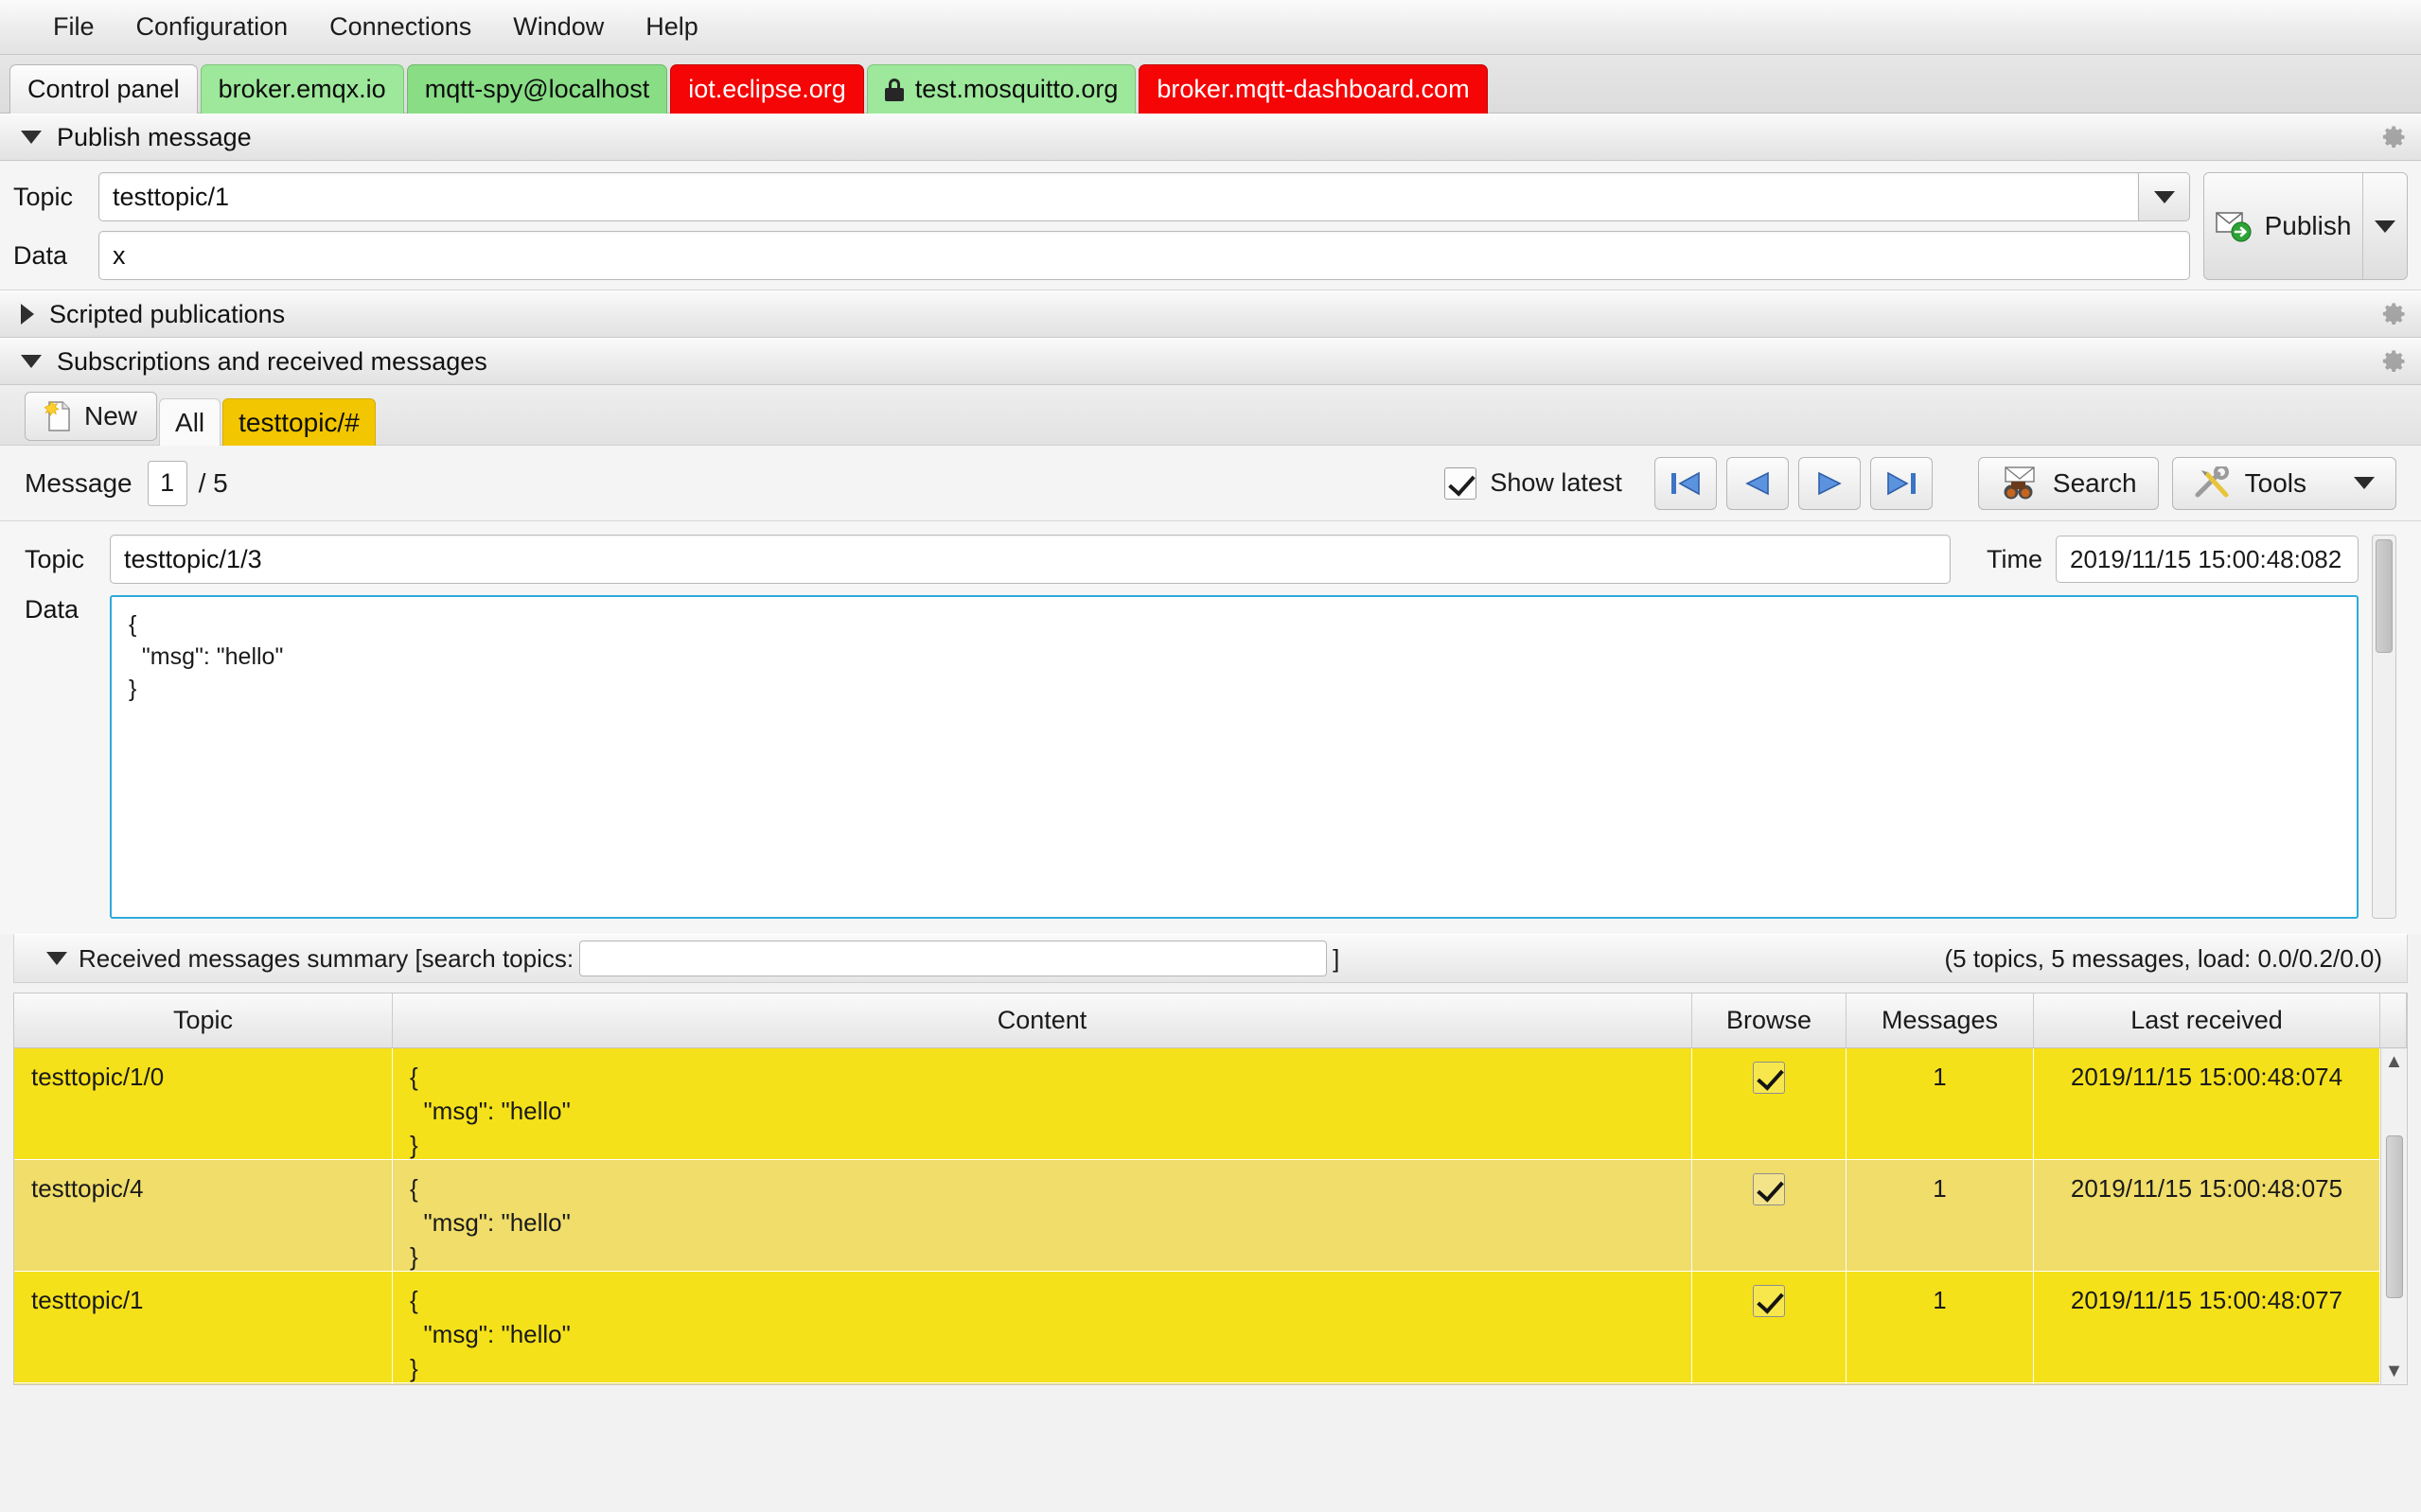 The height and width of the screenshot is (1512, 2421). I want to click on column-header-spacer, so click(2393, 1020).